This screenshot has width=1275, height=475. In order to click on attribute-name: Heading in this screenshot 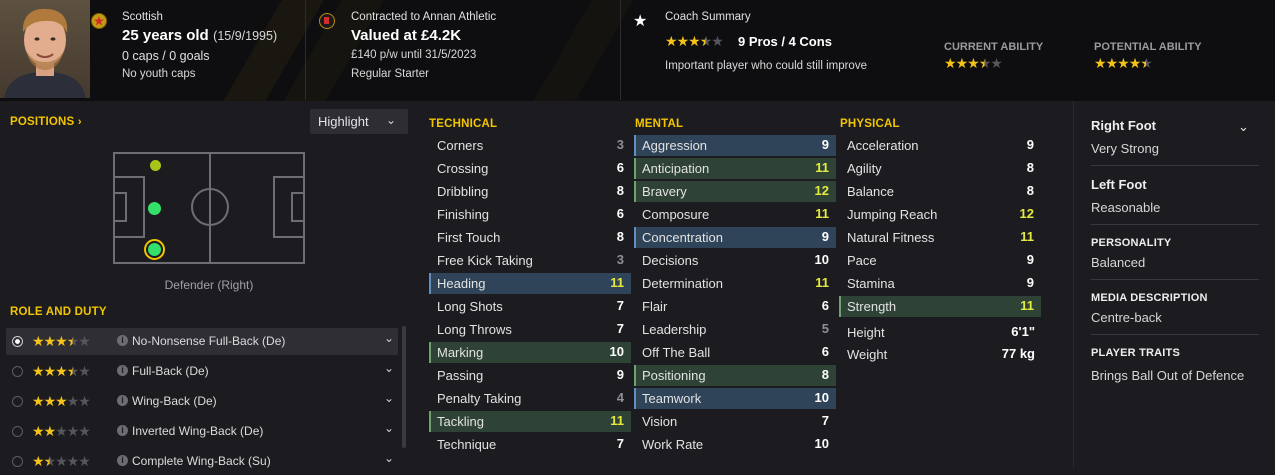, I will do `click(461, 283)`.